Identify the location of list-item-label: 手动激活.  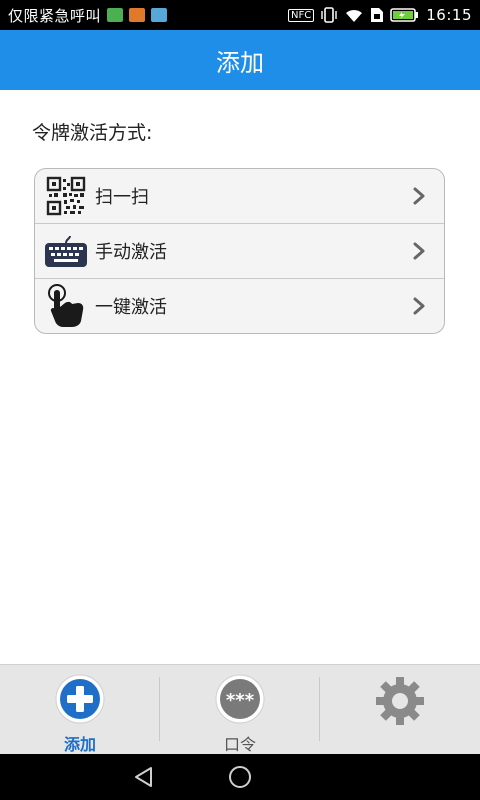
(131, 252).